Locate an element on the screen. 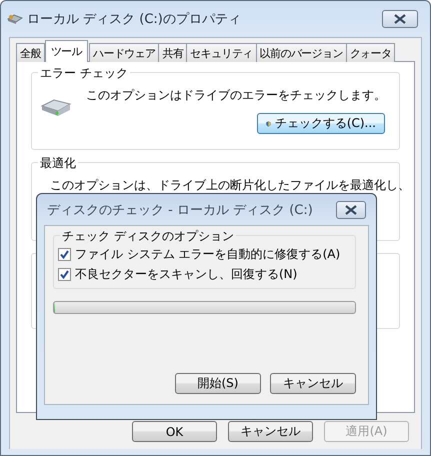  tab: セキュリティ is located at coordinates (221, 52).